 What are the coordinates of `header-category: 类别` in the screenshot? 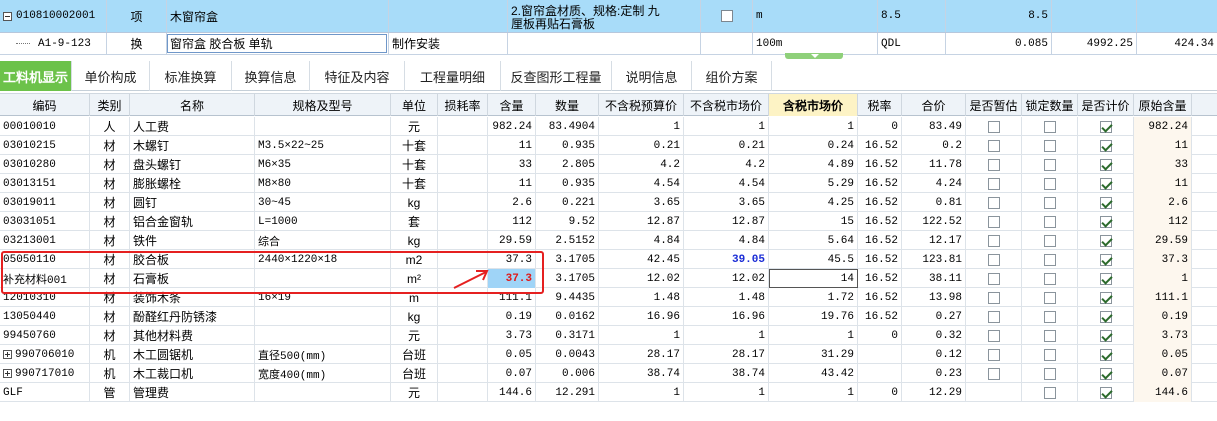 It's located at (110, 105).